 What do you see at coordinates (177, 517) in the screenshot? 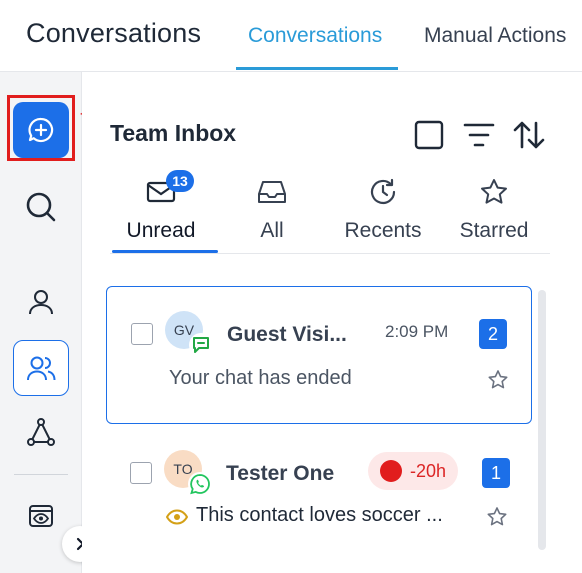
I see `eye-icon` at bounding box center [177, 517].